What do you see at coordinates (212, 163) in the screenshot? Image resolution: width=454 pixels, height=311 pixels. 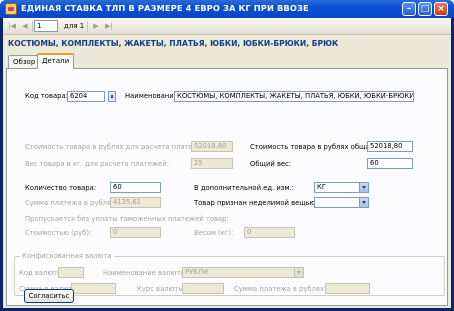 I see `weight-calc-input: 25` at bounding box center [212, 163].